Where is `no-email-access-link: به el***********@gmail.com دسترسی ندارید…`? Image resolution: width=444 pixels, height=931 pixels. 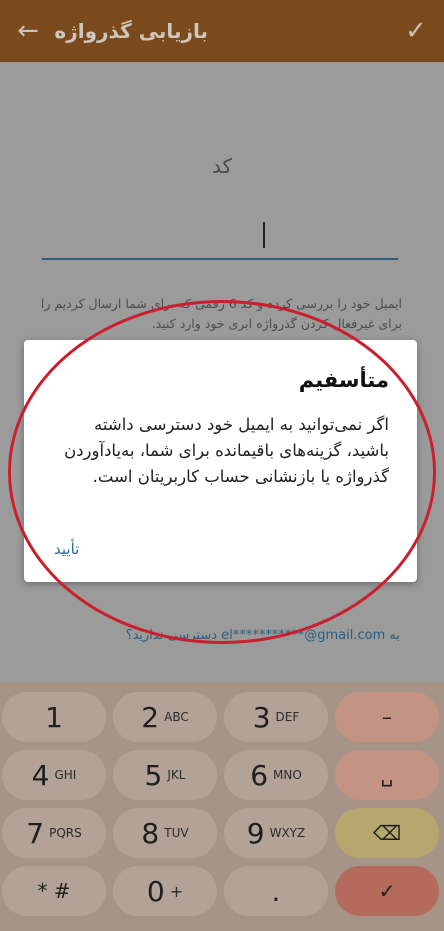 no-email-access-link: به el***********@gmail.com دسترسی ندارید… is located at coordinates (220, 635).